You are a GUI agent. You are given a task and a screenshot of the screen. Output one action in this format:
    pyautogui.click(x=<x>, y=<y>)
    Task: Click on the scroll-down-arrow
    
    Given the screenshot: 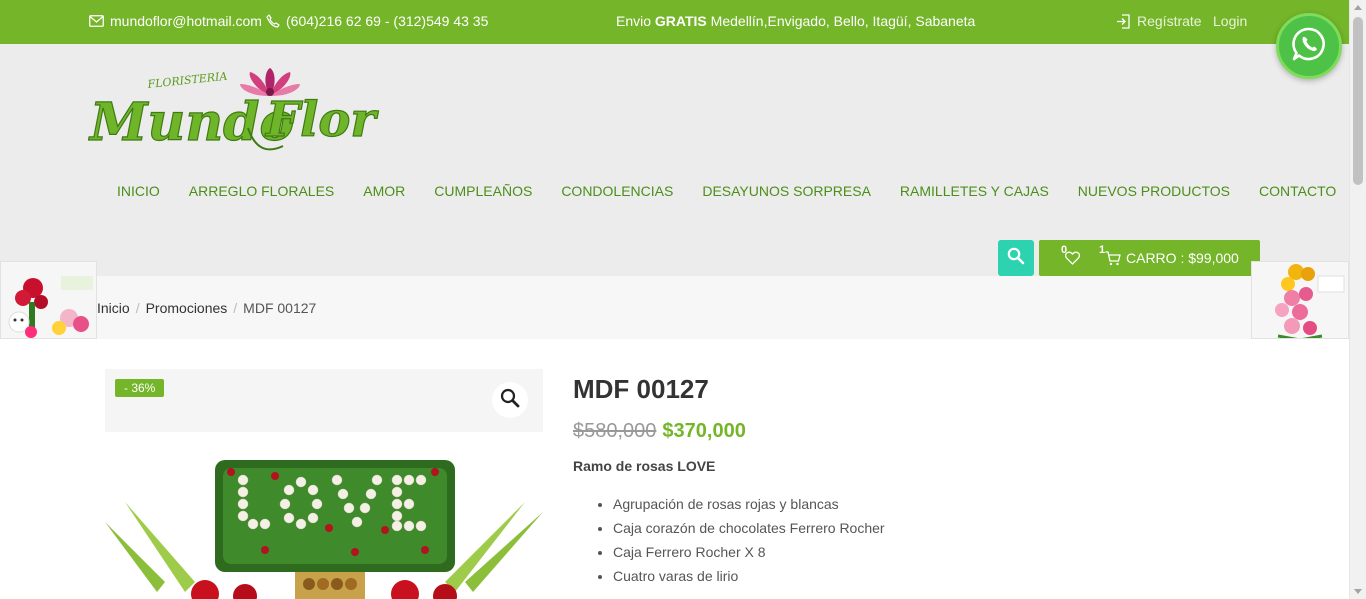 What is the action you would take?
    pyautogui.click(x=1358, y=591)
    